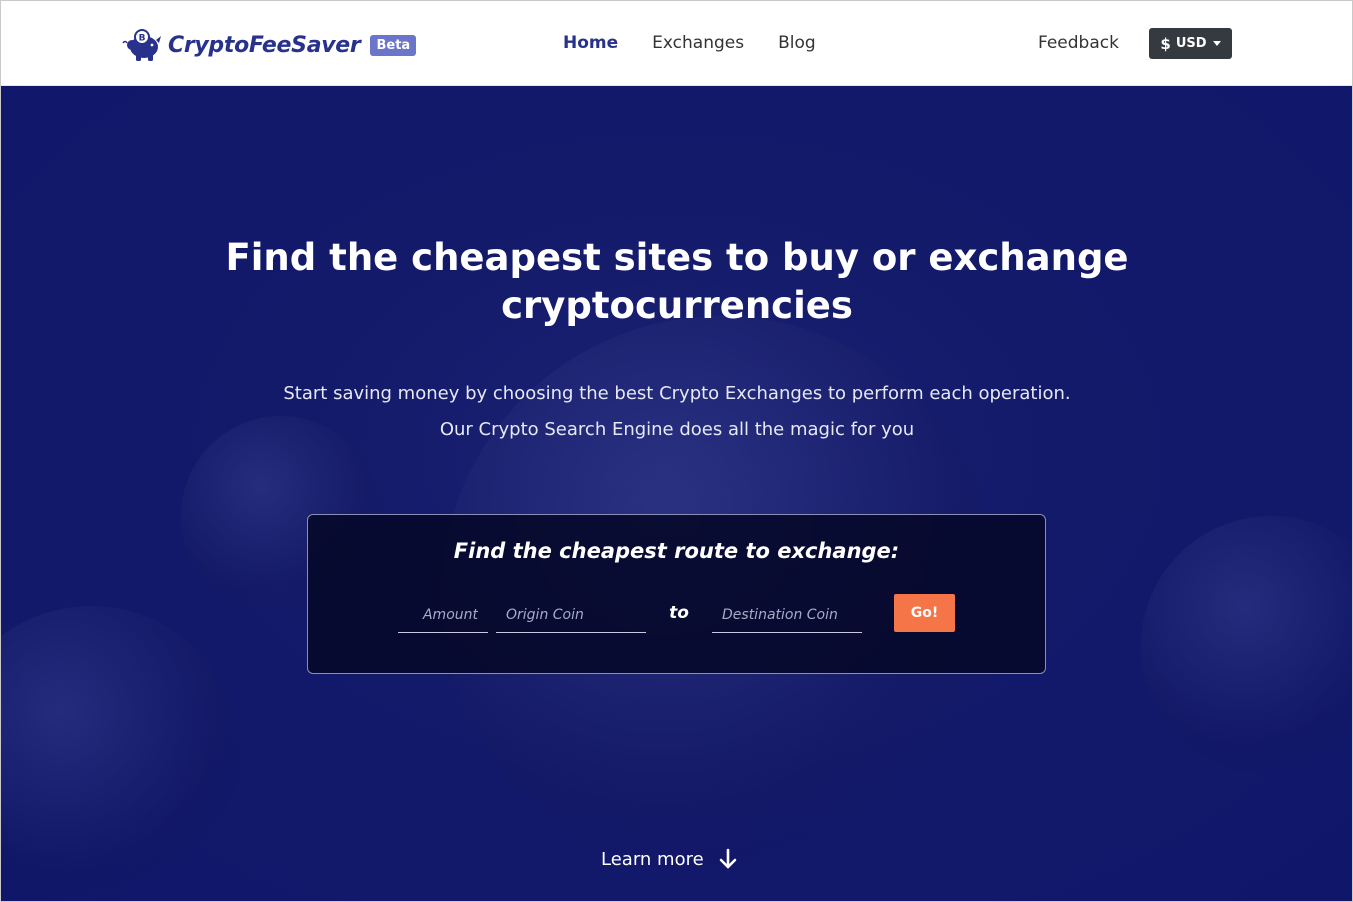 The width and height of the screenshot is (1353, 902). I want to click on currency-label: USD, so click(1191, 43).